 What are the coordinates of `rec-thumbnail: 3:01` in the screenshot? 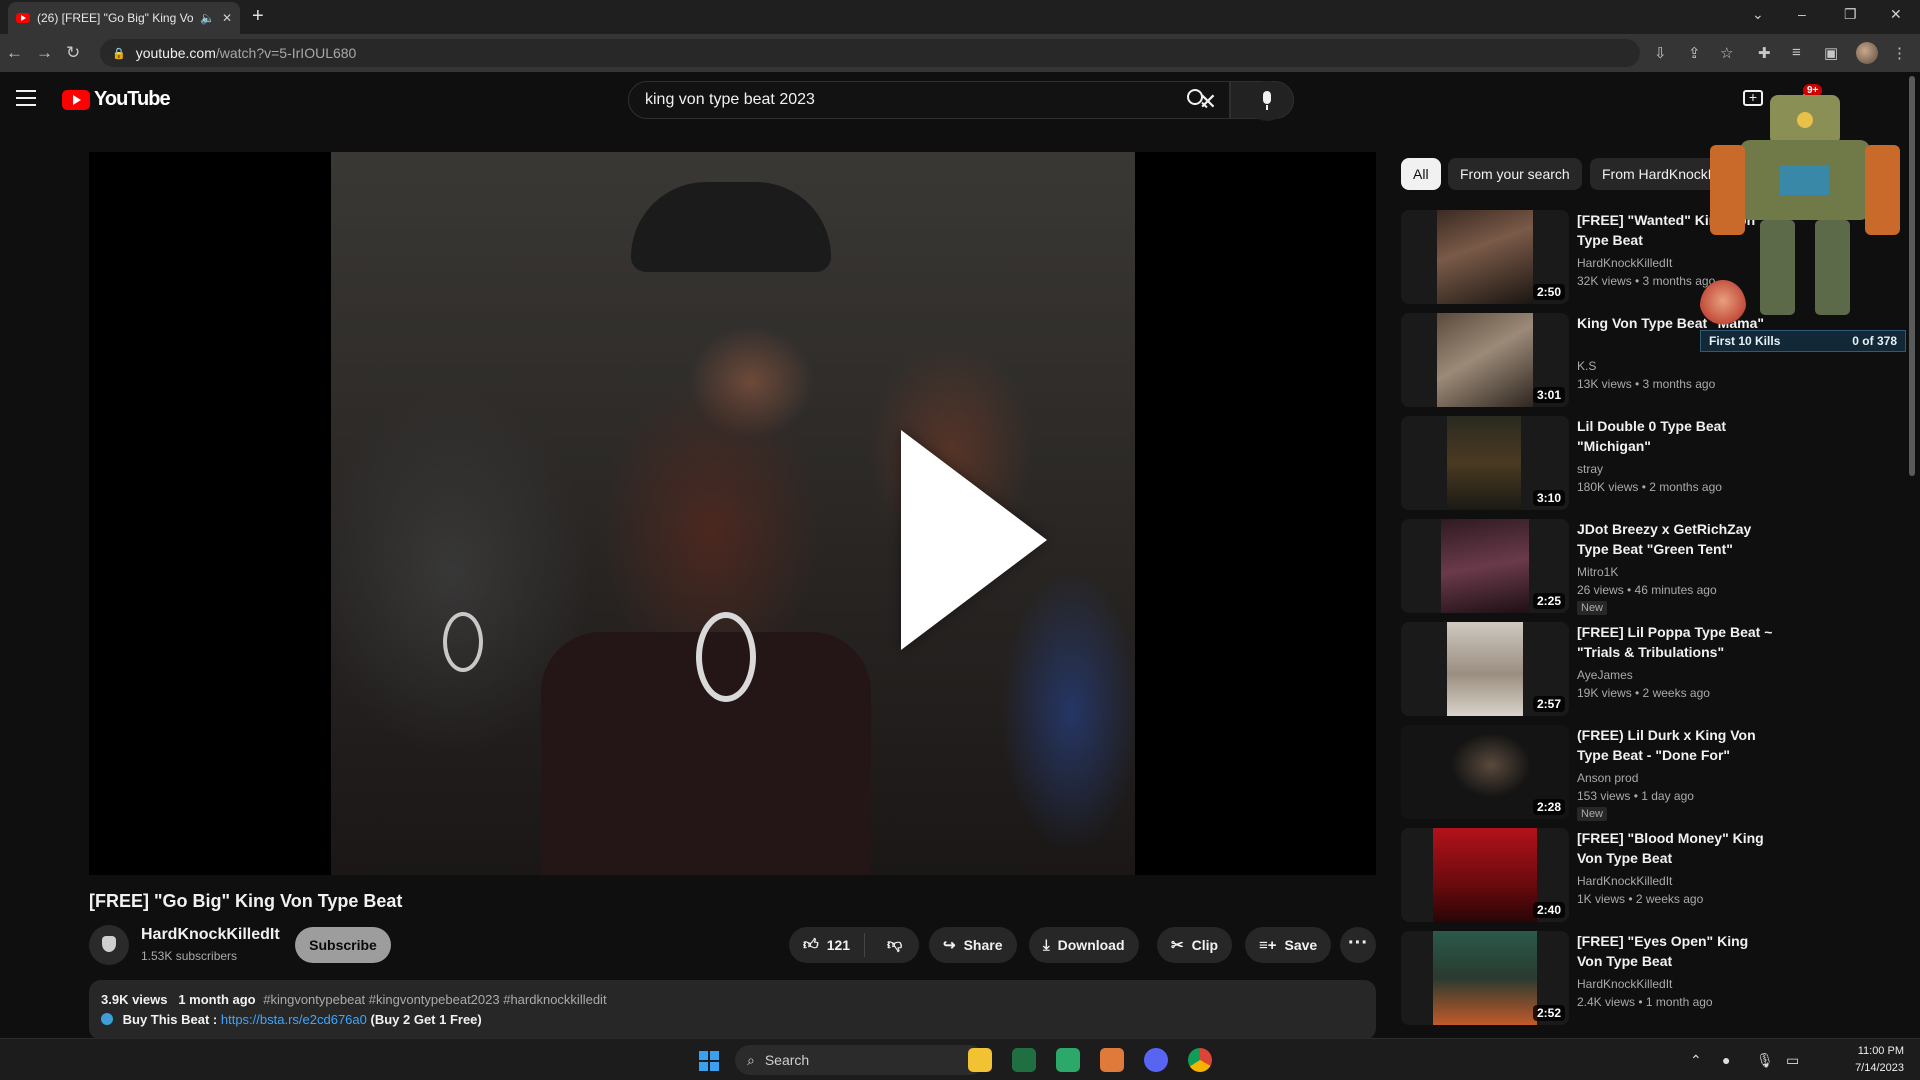 It's located at (1485, 360).